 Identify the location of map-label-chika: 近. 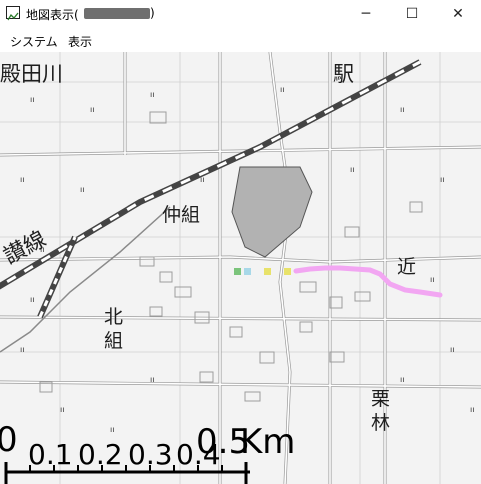
(407, 267).